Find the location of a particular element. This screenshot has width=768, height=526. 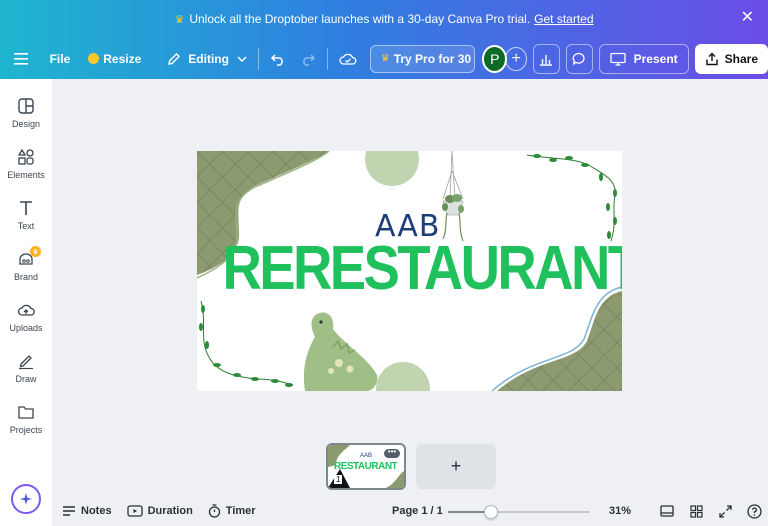

redo-button is located at coordinates (308, 59).